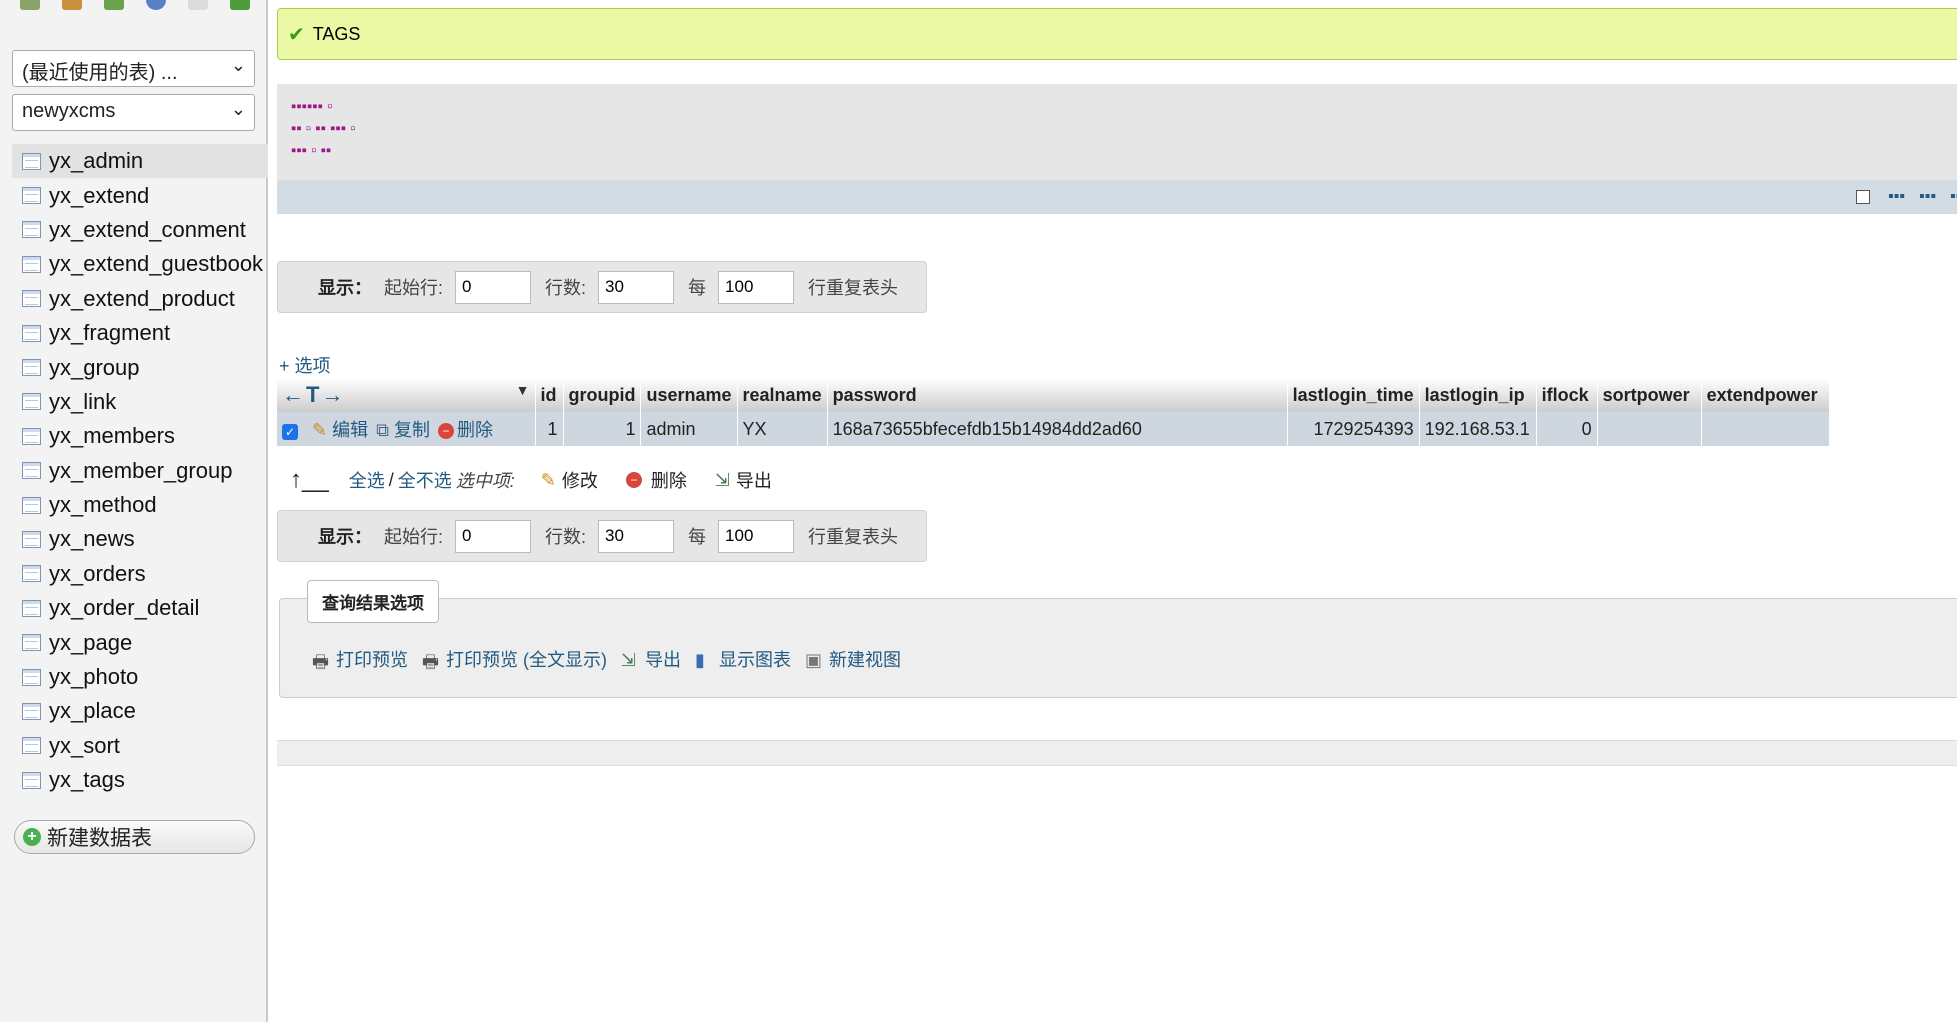 The image size is (1957, 1022). Describe the element at coordinates (1057, 429) in the screenshot. I see `cell-password: 168a73655bfecefdb15b14984dd2ad60` at that location.